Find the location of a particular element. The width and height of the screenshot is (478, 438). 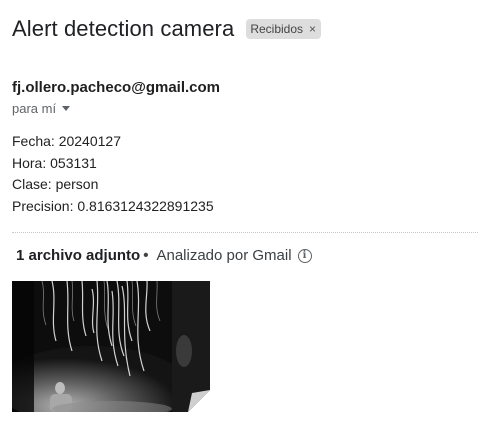

label-chip-text: Recibidos is located at coordinates (277, 29).